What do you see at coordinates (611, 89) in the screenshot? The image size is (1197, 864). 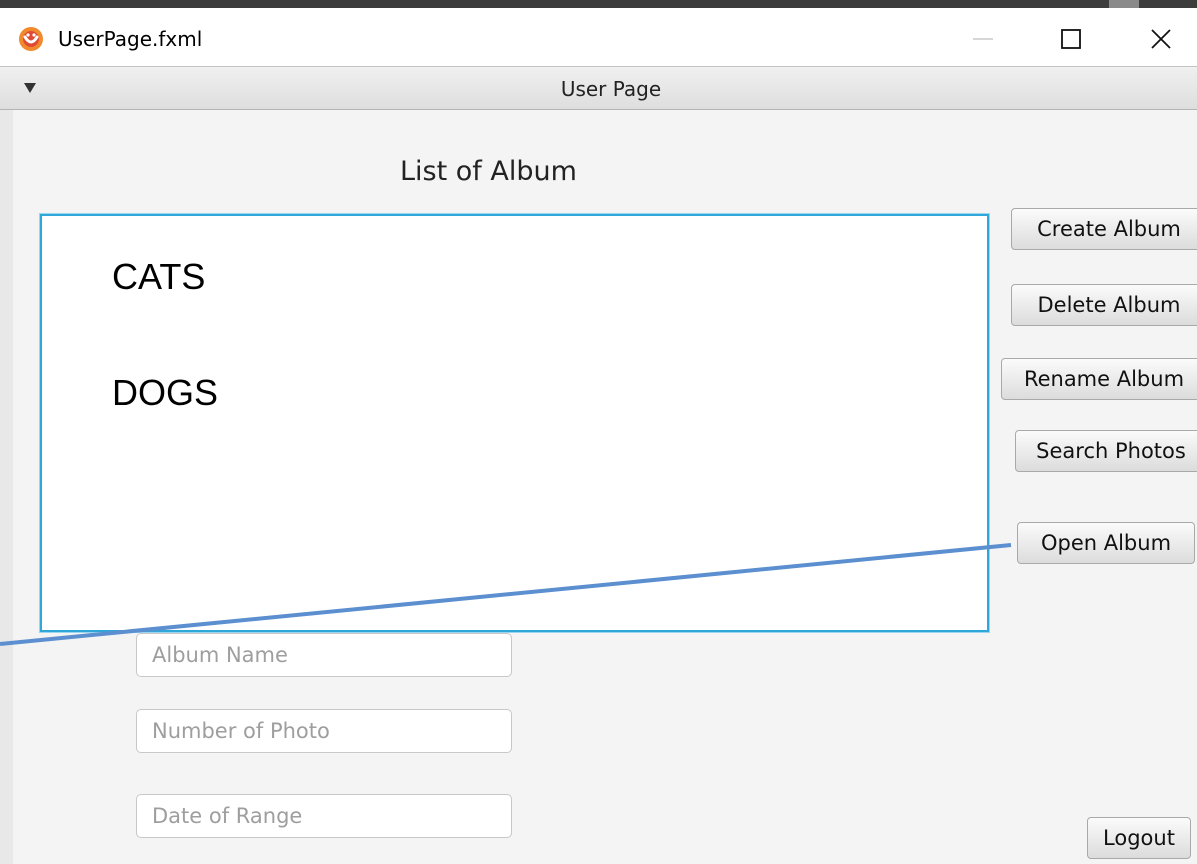 I see `pane-title: User Page` at bounding box center [611, 89].